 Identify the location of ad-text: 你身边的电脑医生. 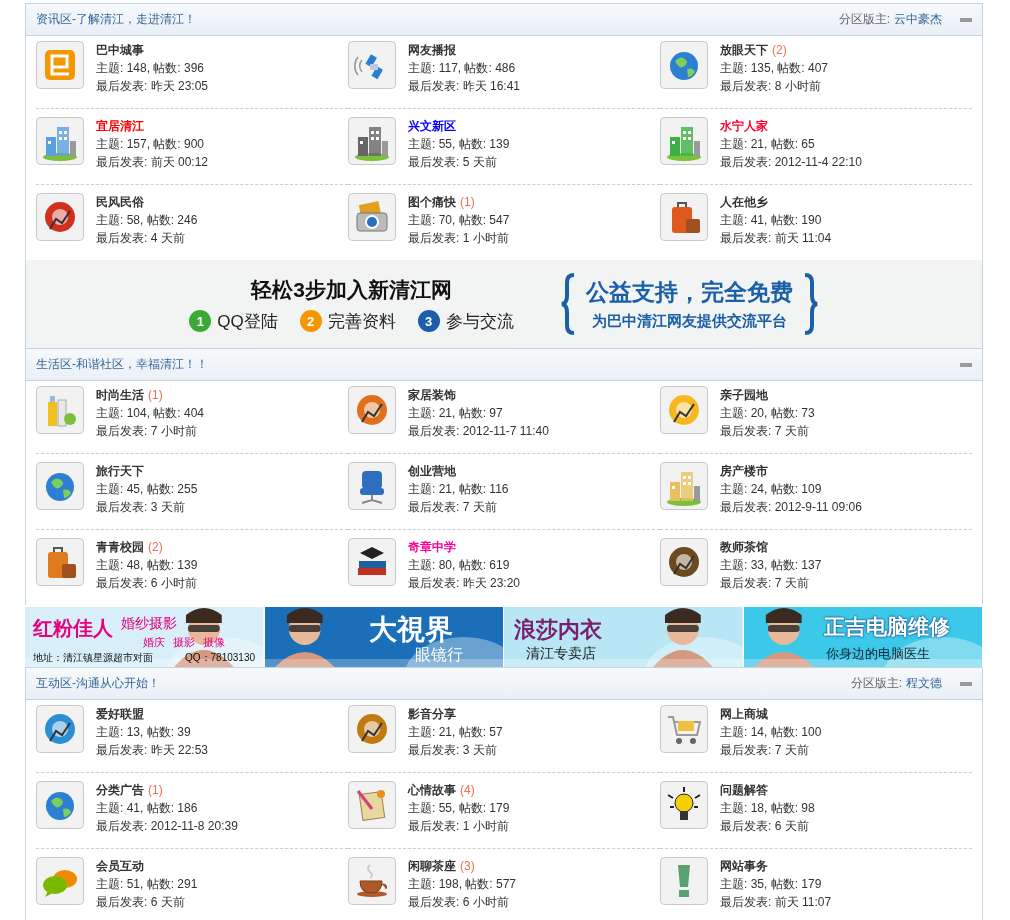
(877, 654).